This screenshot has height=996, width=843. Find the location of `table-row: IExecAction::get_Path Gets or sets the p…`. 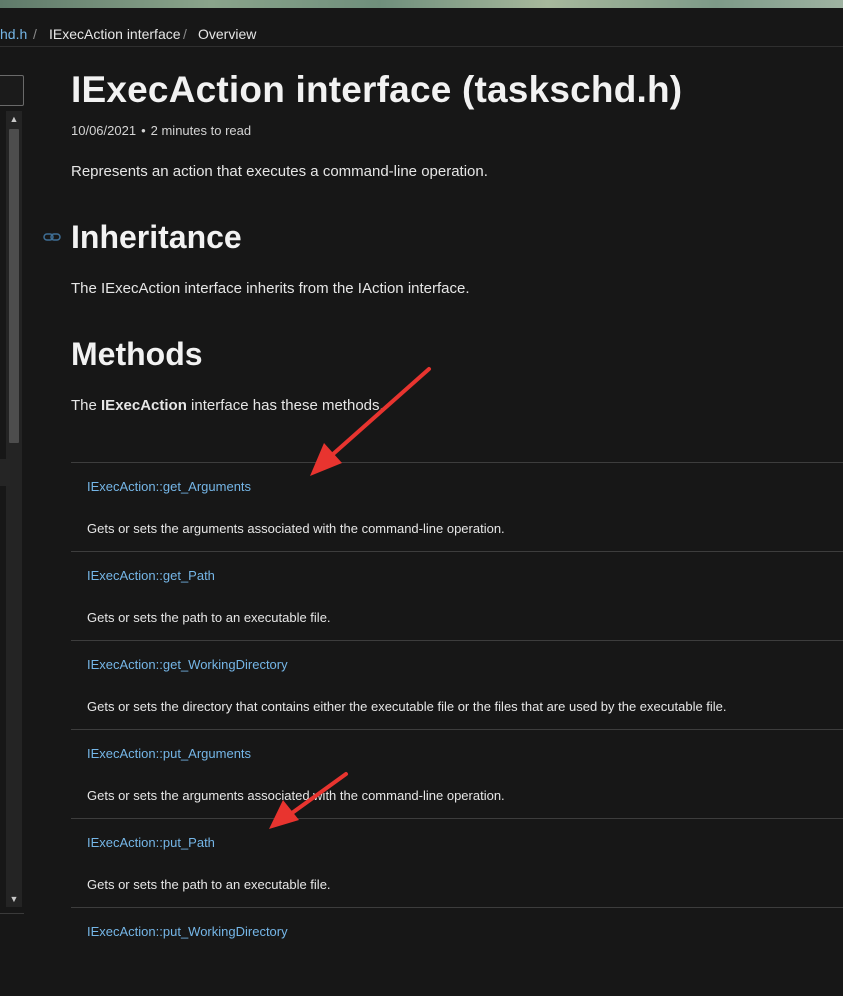

table-row: IExecAction::get_Path Gets or sets the p… is located at coordinates (457, 595).